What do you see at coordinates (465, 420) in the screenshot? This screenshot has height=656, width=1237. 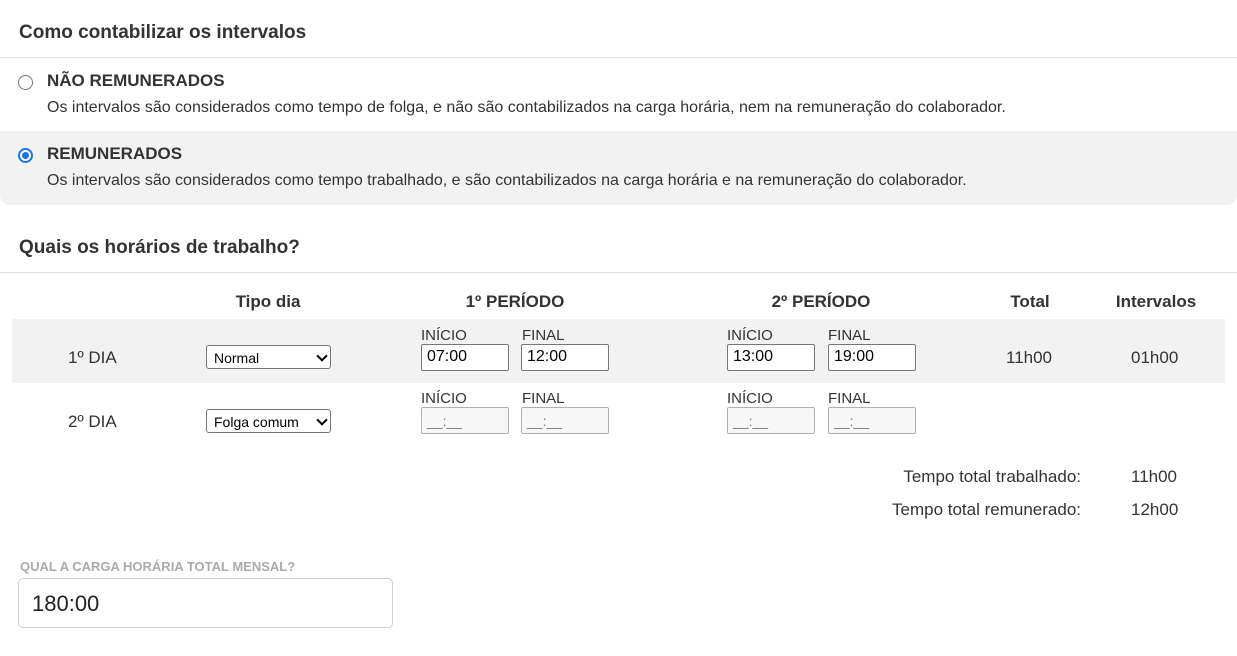 I see `p1-inicio-input: __:__` at bounding box center [465, 420].